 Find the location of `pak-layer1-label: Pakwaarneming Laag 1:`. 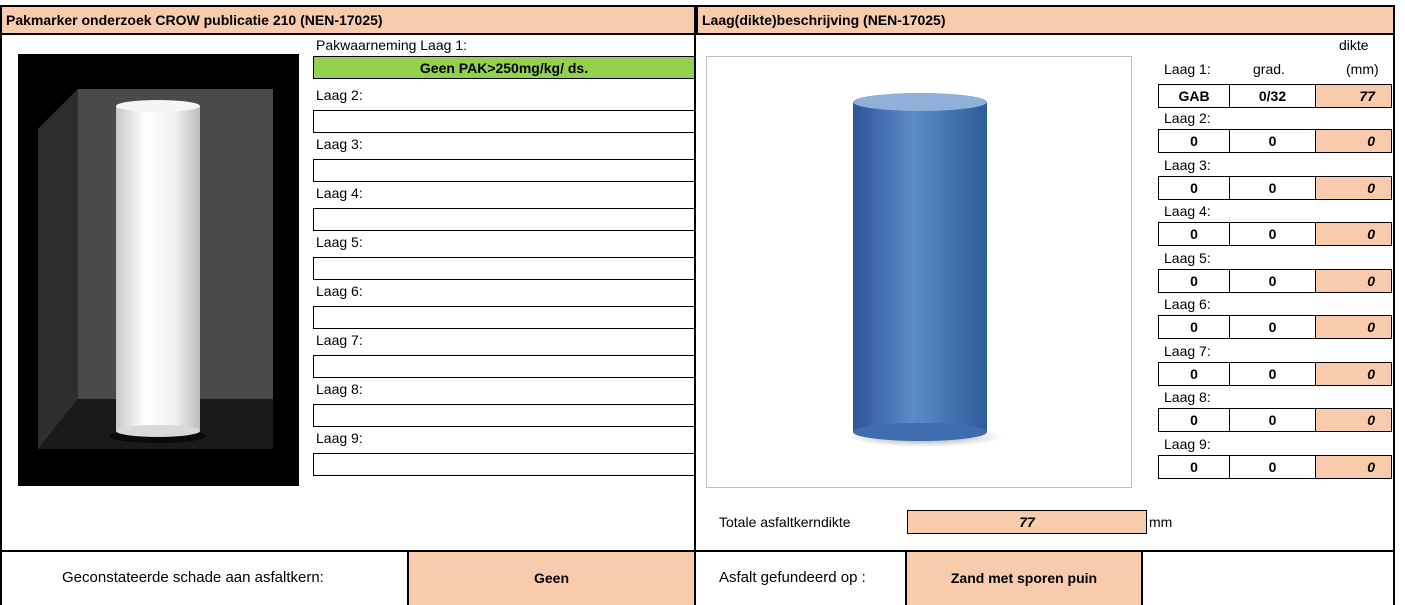

pak-layer1-label: Pakwaarneming Laag 1: is located at coordinates (391, 45).